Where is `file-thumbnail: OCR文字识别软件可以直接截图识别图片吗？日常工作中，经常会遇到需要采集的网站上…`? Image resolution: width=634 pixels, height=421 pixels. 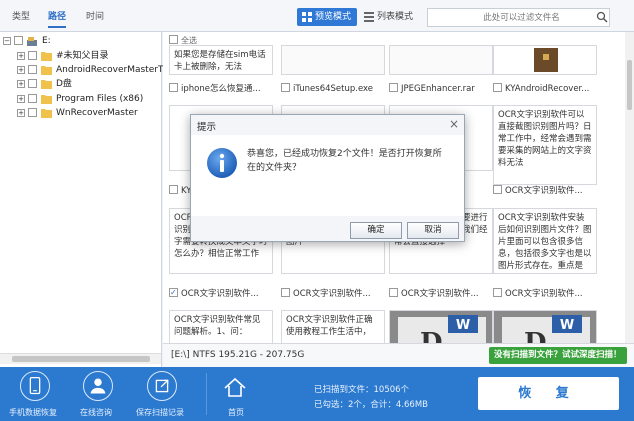 file-thumbnail: OCR文字识别软件可以直接截图识别图片吗？日常工作中，经常会遇到需要采集的网站上… is located at coordinates (545, 145).